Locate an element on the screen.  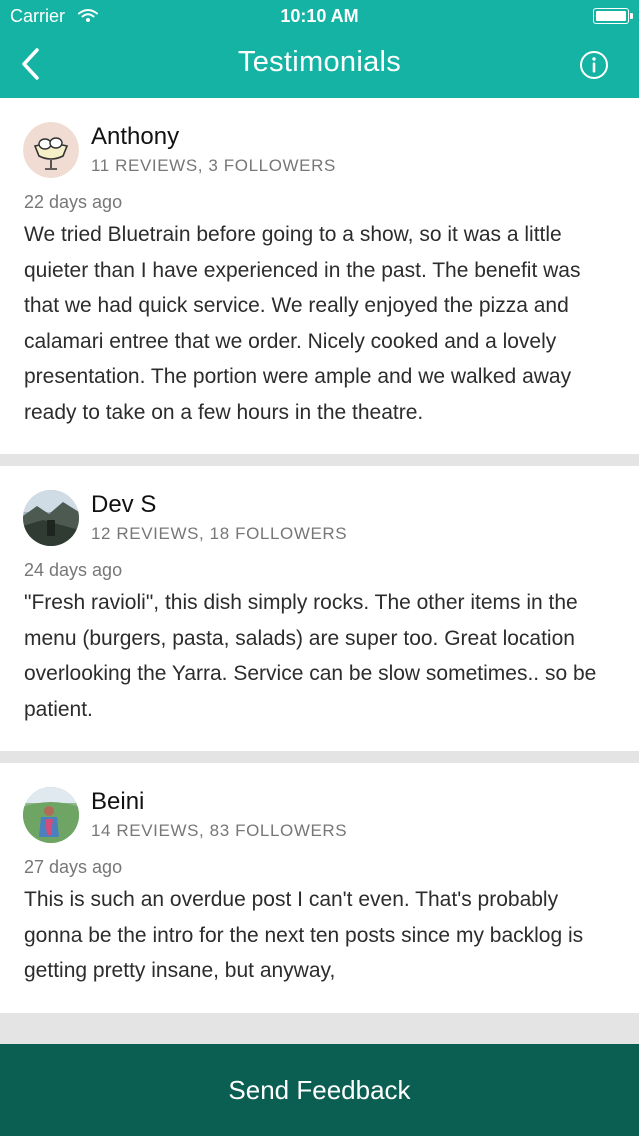
reviewer-stats: 14 REVIEWS, 83 FOLLOWERS is located at coordinates (219, 830).